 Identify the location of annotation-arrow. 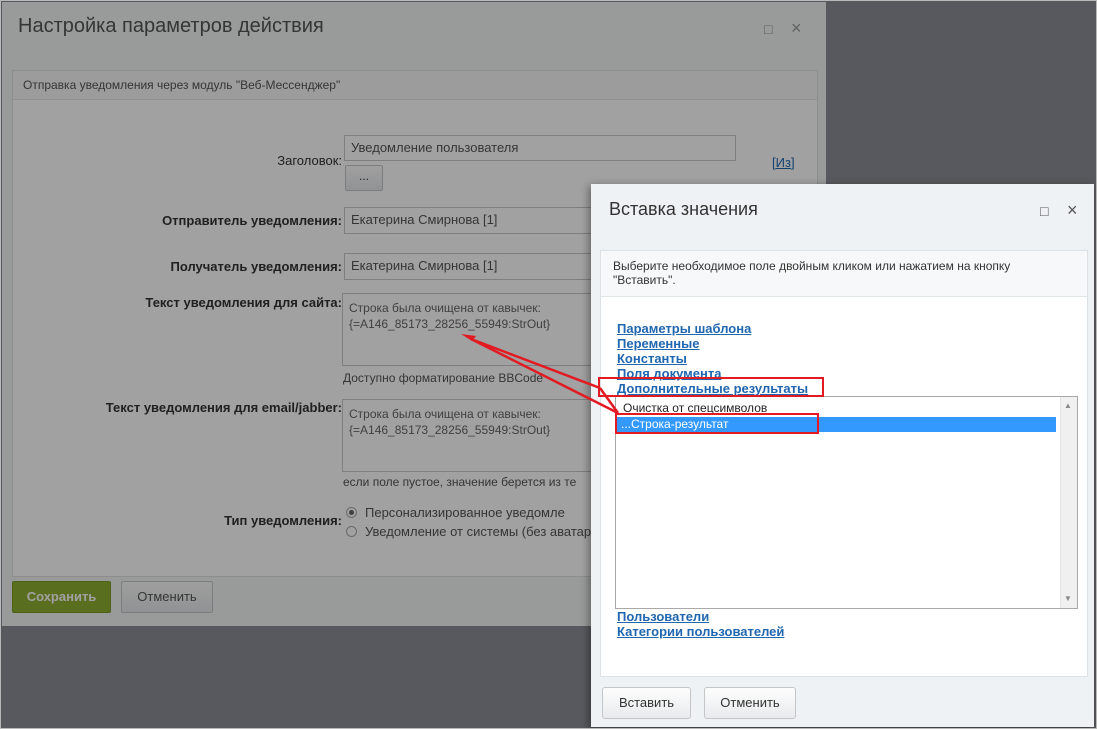
(540, 374).